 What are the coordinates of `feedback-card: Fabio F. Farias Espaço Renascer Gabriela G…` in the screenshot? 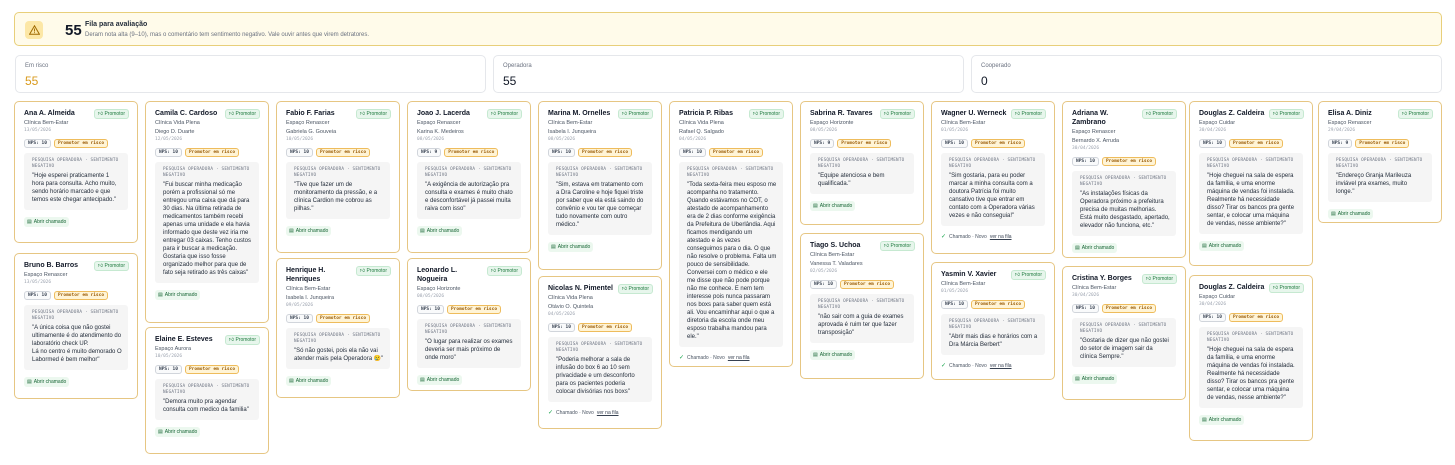 It's located at (338, 177).